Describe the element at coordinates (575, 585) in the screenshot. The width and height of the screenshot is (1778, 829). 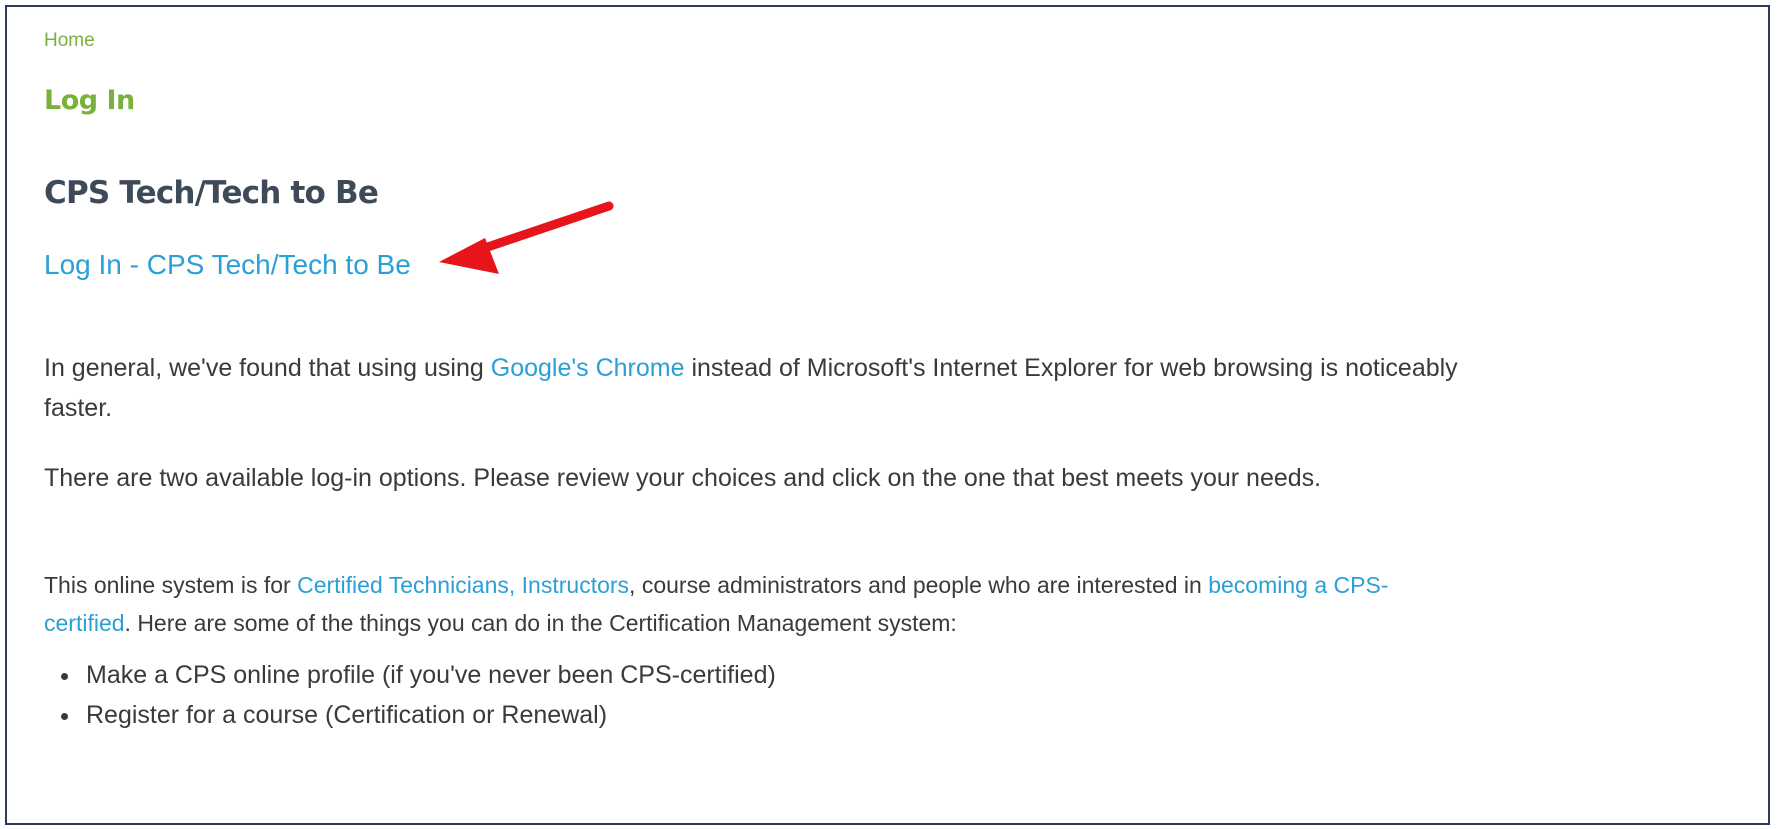
I see `instructors-link: Instructors` at that location.